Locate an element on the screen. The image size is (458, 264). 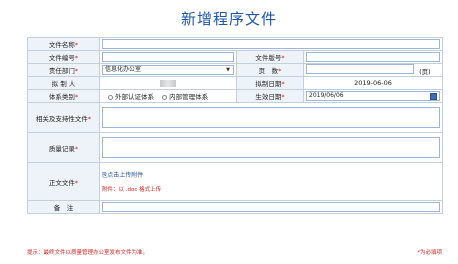
file-name-label: 文件名称* is located at coordinates (63, 44).